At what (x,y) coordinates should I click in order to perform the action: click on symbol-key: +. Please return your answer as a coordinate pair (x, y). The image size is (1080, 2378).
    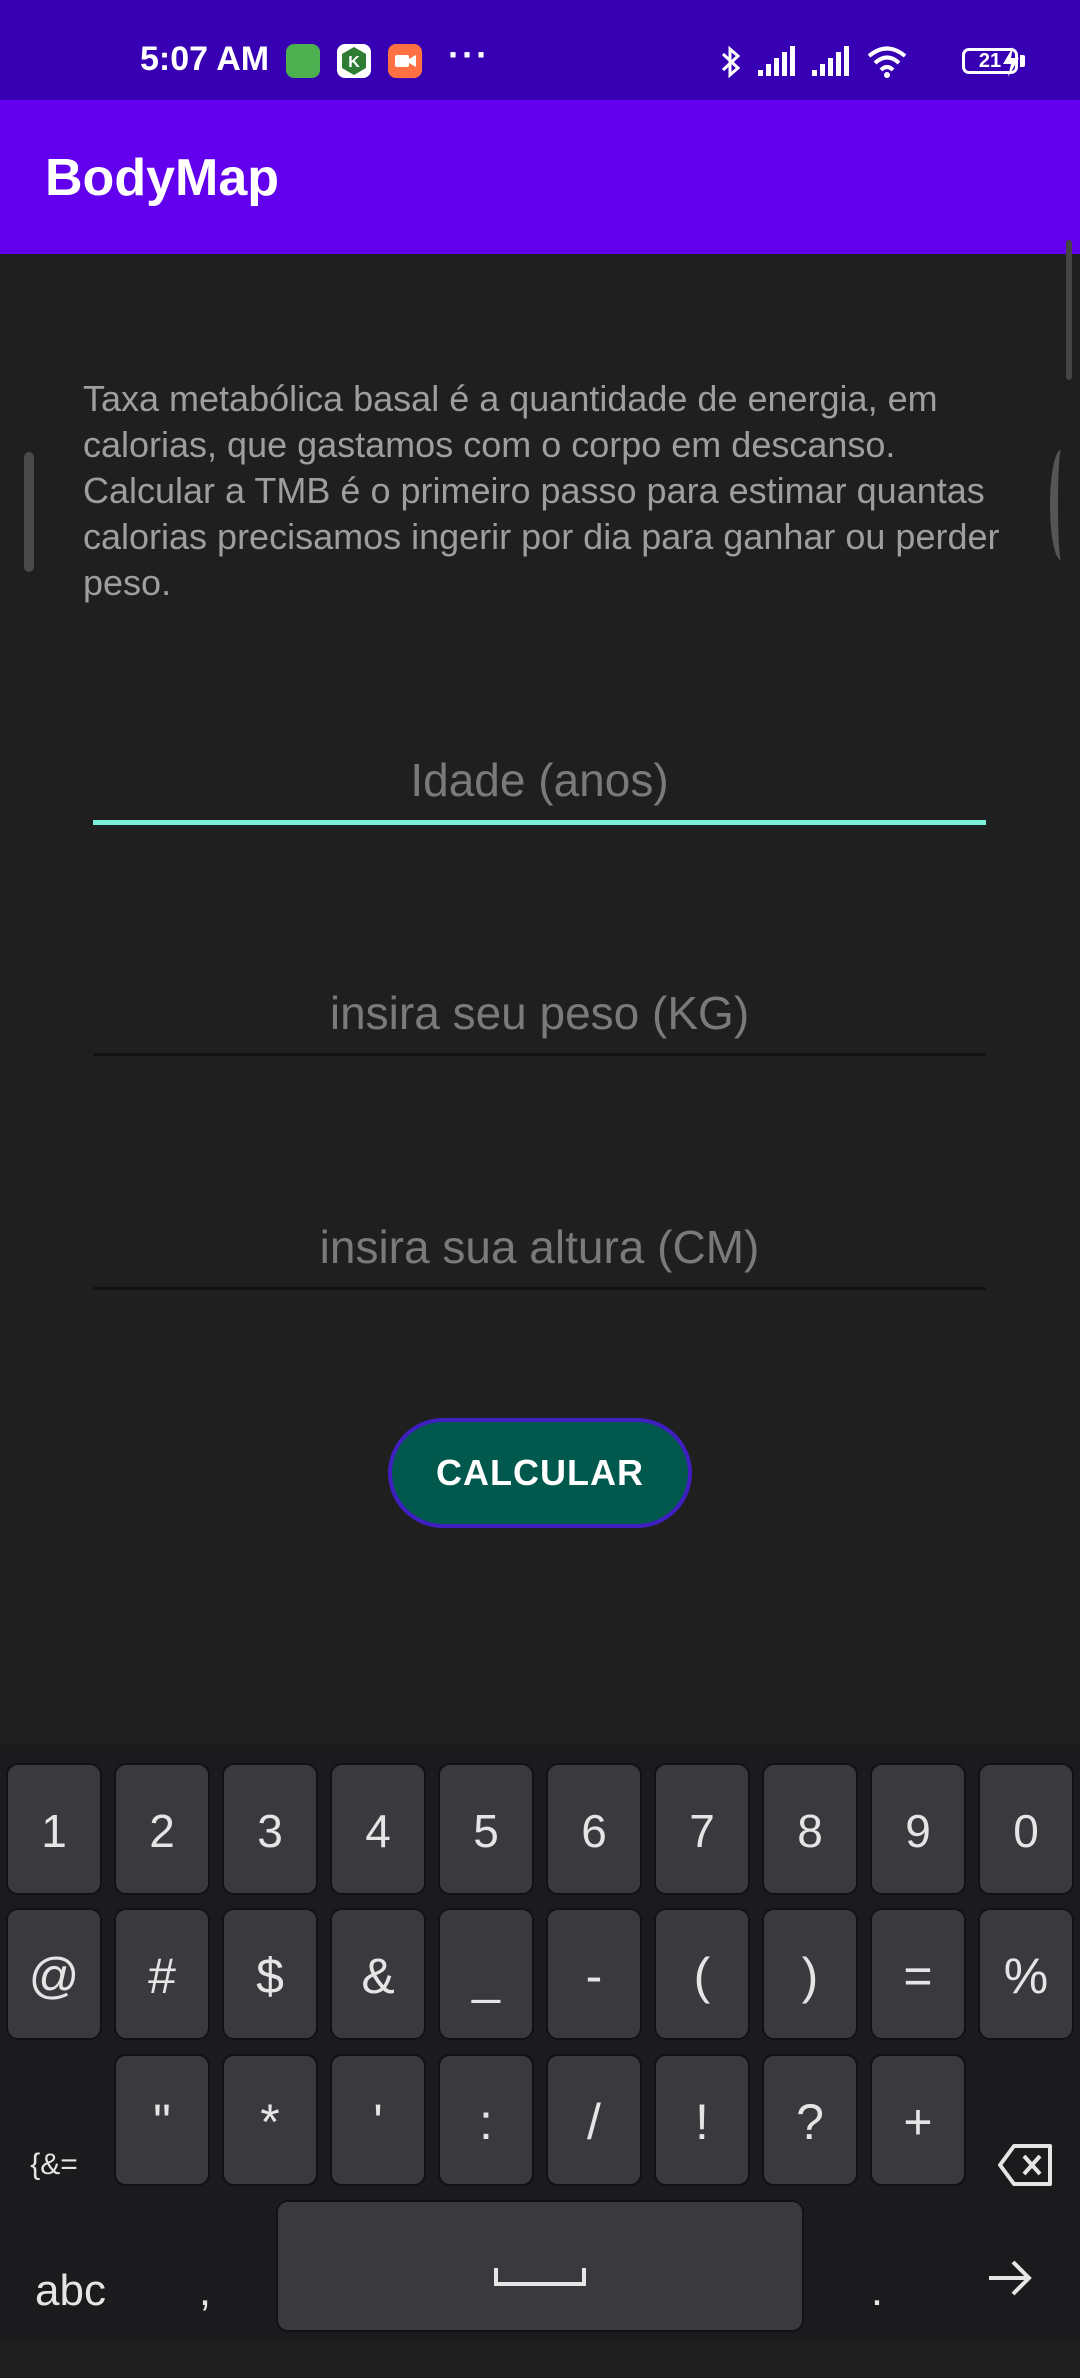
    Looking at the image, I should click on (918, 2120).